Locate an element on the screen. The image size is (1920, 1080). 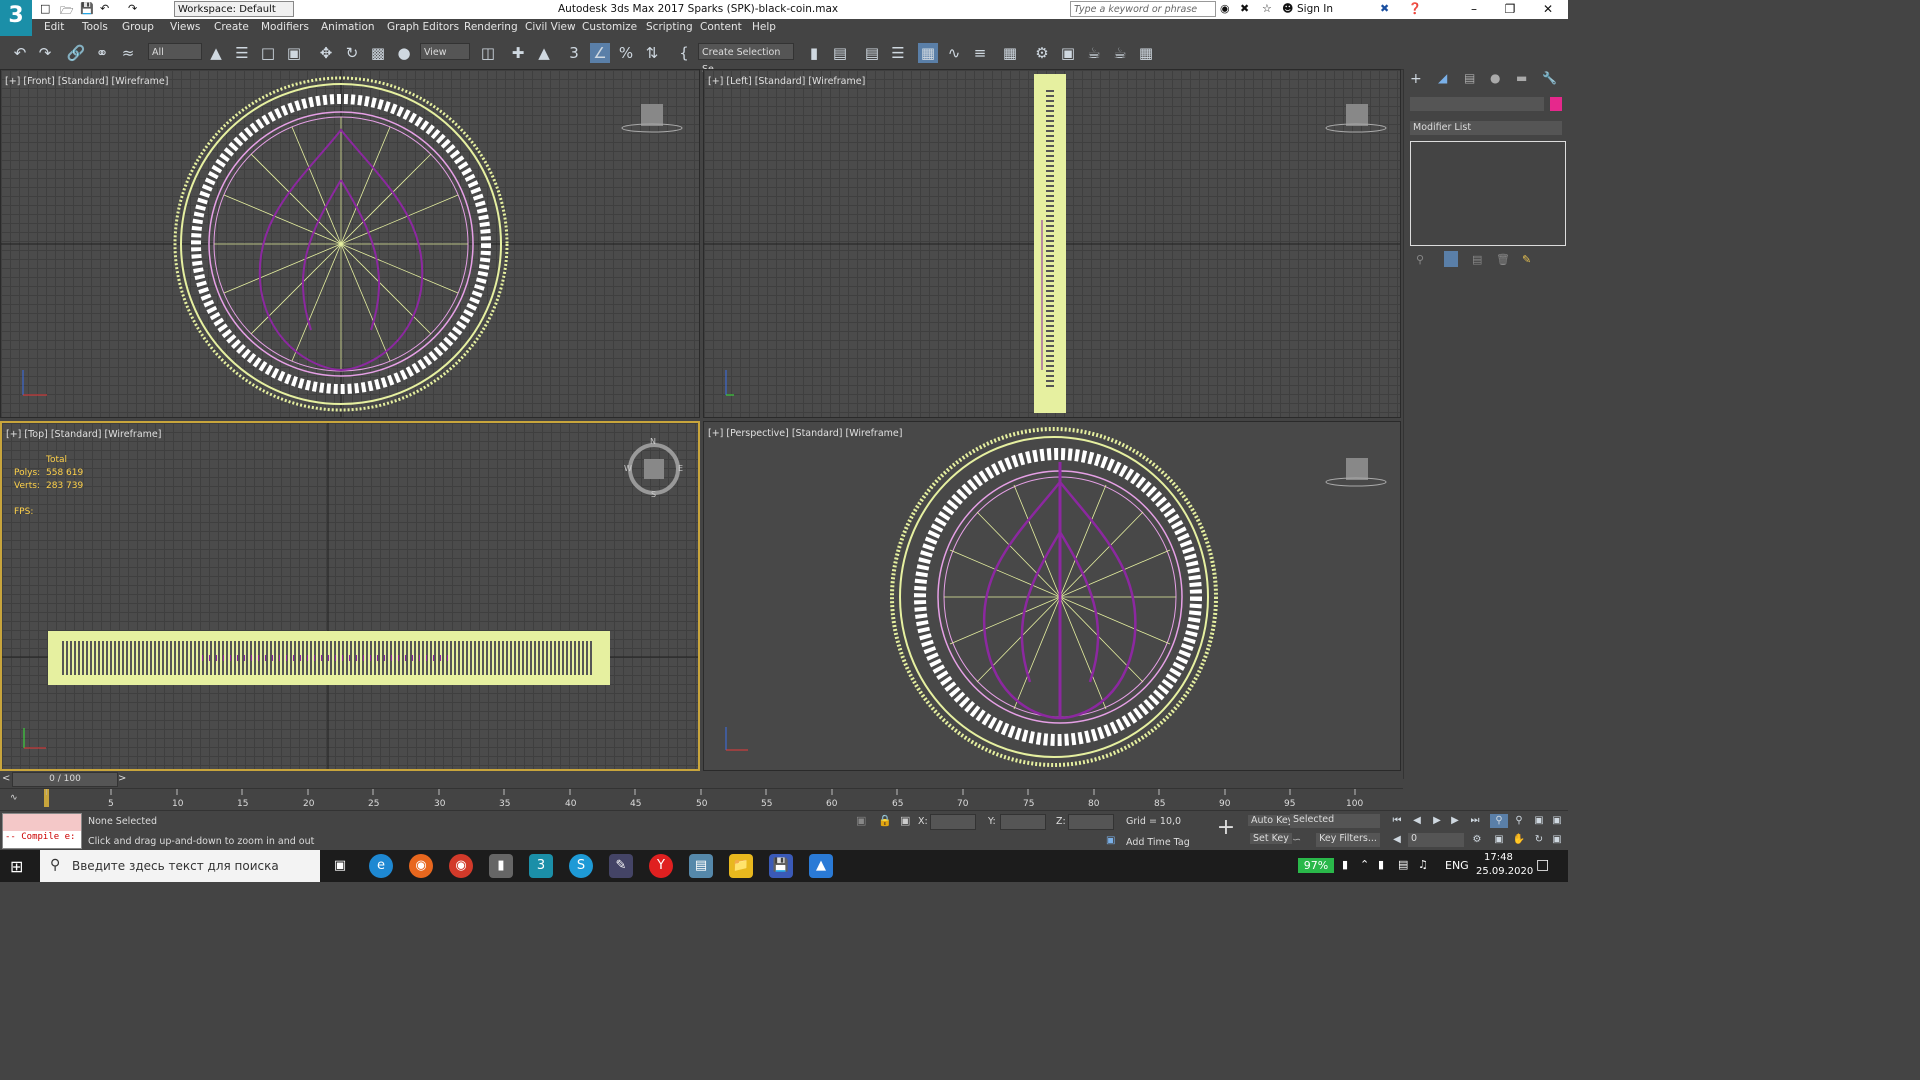
viewport-label-front: [+] [Front] [Standard] [Wireframe] is located at coordinates (86, 81).